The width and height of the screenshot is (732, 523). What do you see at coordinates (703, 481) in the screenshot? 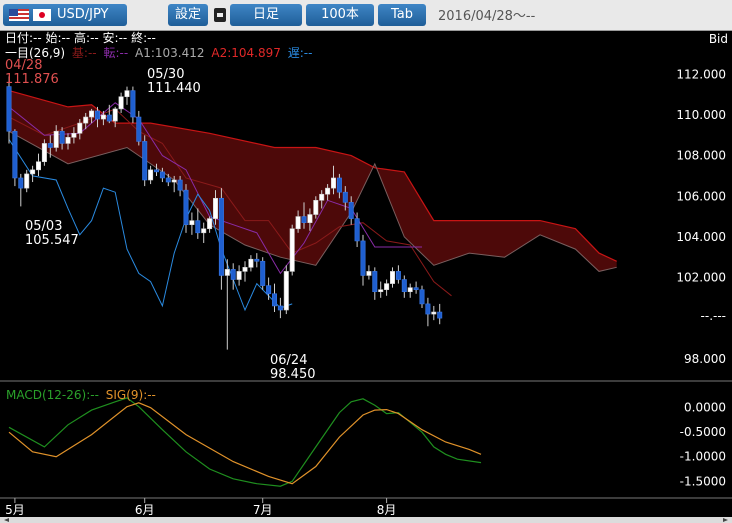
I see `macd-tick-label: -1.5000` at bounding box center [703, 481].